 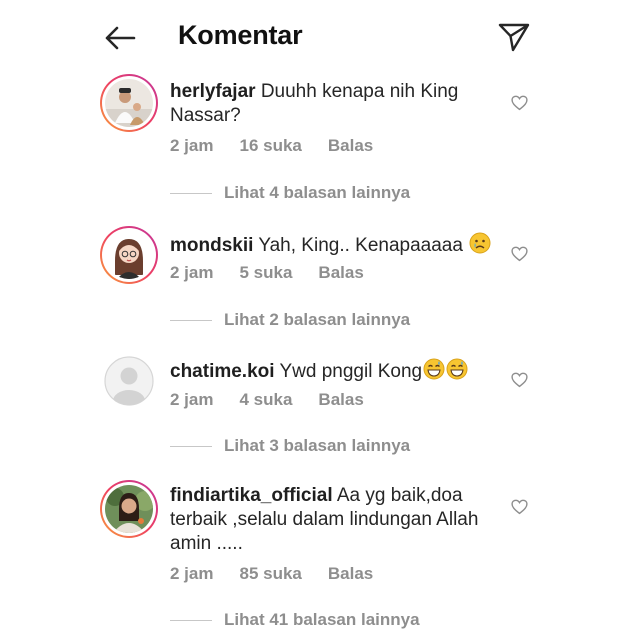 What do you see at coordinates (322, 619) in the screenshot?
I see `view-replies-label: Lihat 41 balasan lainnya` at bounding box center [322, 619].